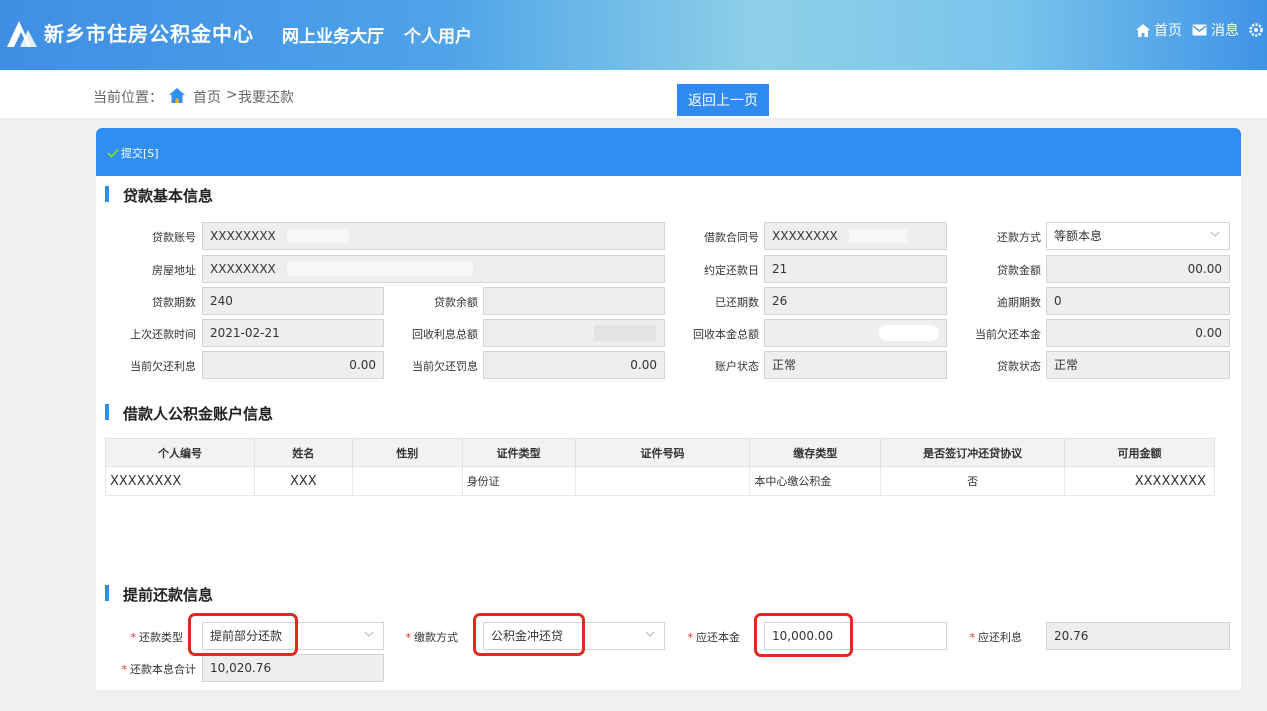 The width and height of the screenshot is (1267, 711). What do you see at coordinates (973, 452) in the screenshot?
I see `column-header: 是否签订冲还贷协议` at bounding box center [973, 452].